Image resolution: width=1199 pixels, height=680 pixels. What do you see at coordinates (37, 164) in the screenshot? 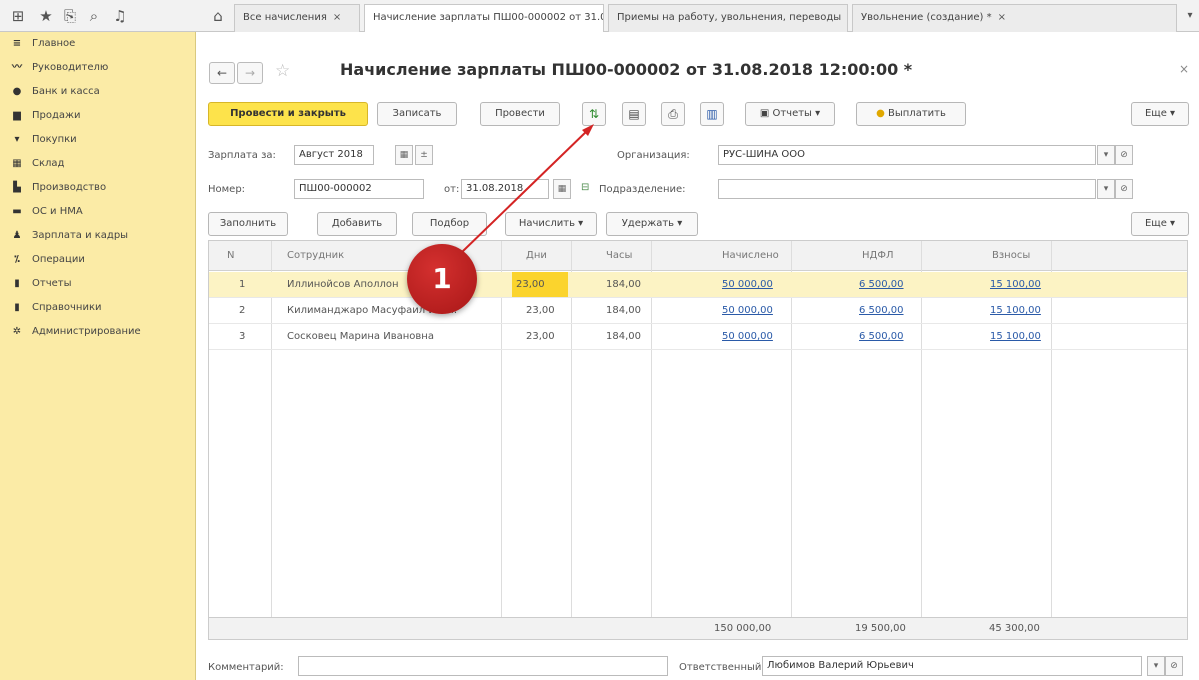
I see `sidebar-item-warehouse: ▦ Склад` at bounding box center [37, 164].